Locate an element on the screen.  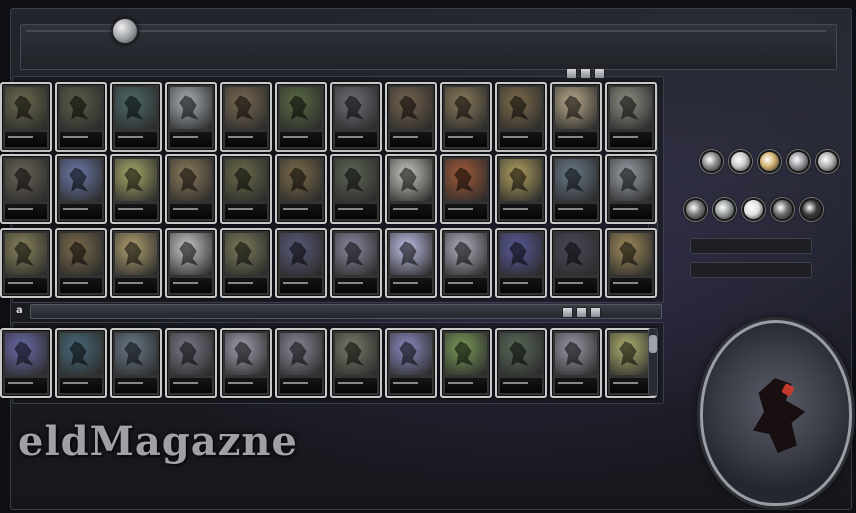
search-slider-knob is located at coordinates (125, 31).